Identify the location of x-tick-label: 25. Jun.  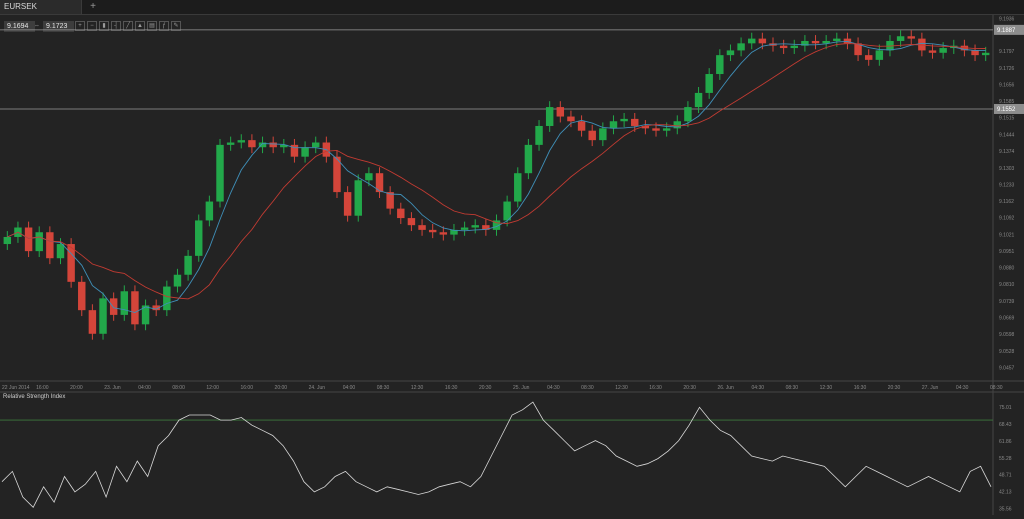
(521, 388).